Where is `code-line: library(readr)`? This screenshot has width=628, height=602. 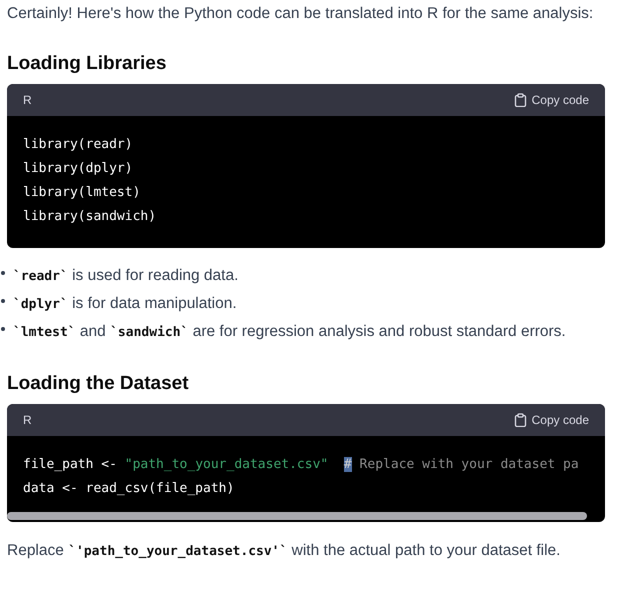 code-line: library(readr) is located at coordinates (78, 145).